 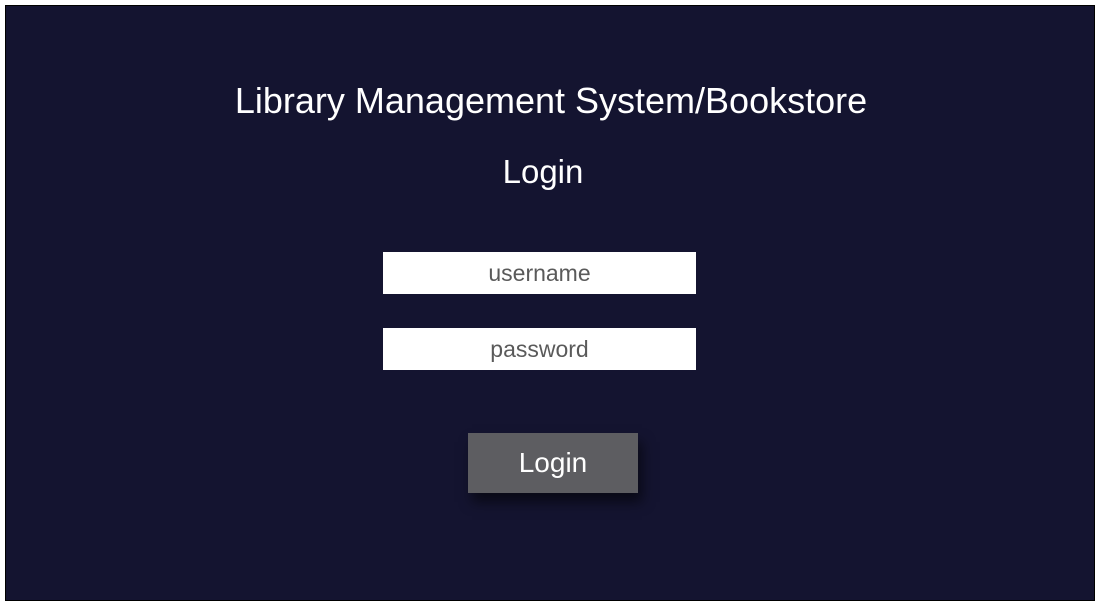 I want to click on login-button: Login, so click(x=553, y=463).